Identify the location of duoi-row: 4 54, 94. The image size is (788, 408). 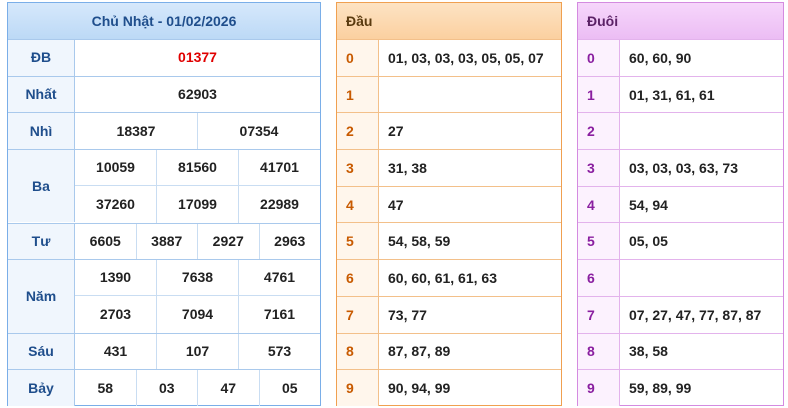
(680, 204).